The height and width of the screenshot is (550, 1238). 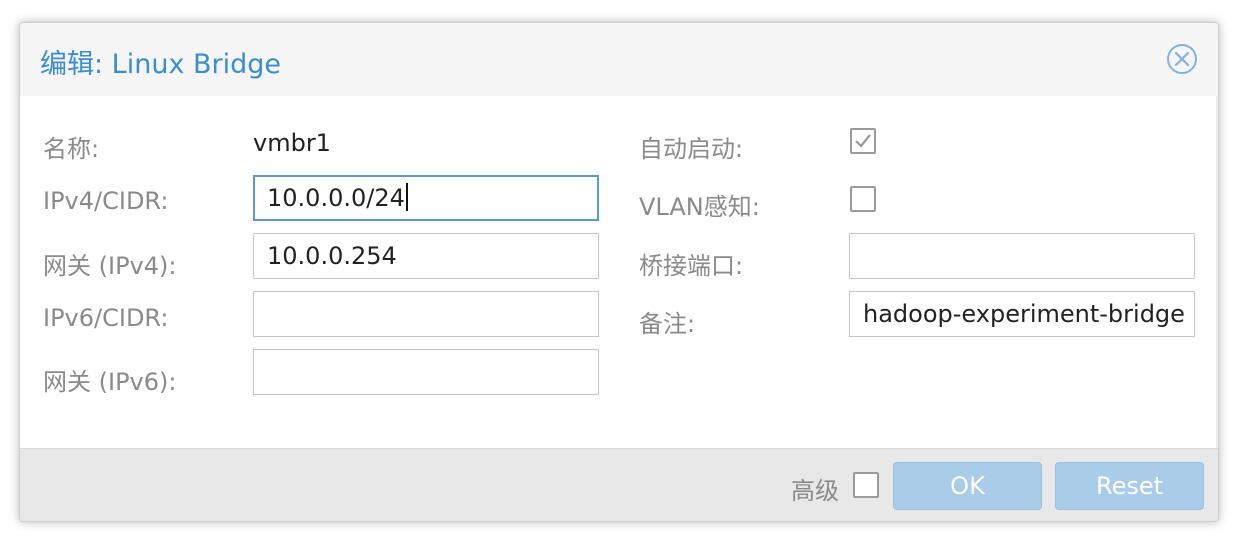 What do you see at coordinates (699, 207) in the screenshot?
I see `vlan-aware-label: VLAN感知:` at bounding box center [699, 207].